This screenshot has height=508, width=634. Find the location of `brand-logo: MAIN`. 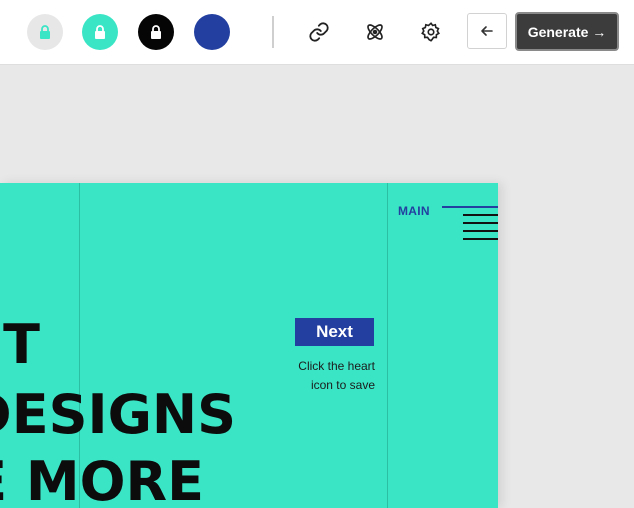

brand-logo: MAIN is located at coordinates (414, 211).